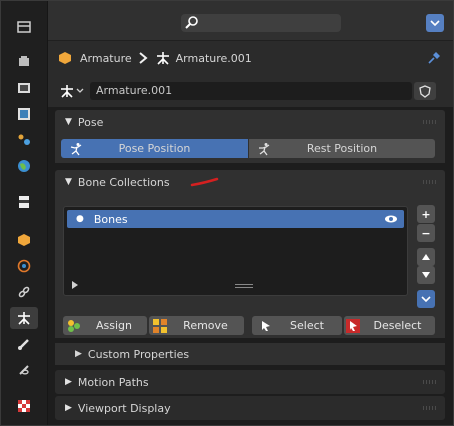 The image size is (454, 426). What do you see at coordinates (205, 325) in the screenshot?
I see `remove-label: Remove` at bounding box center [205, 325].